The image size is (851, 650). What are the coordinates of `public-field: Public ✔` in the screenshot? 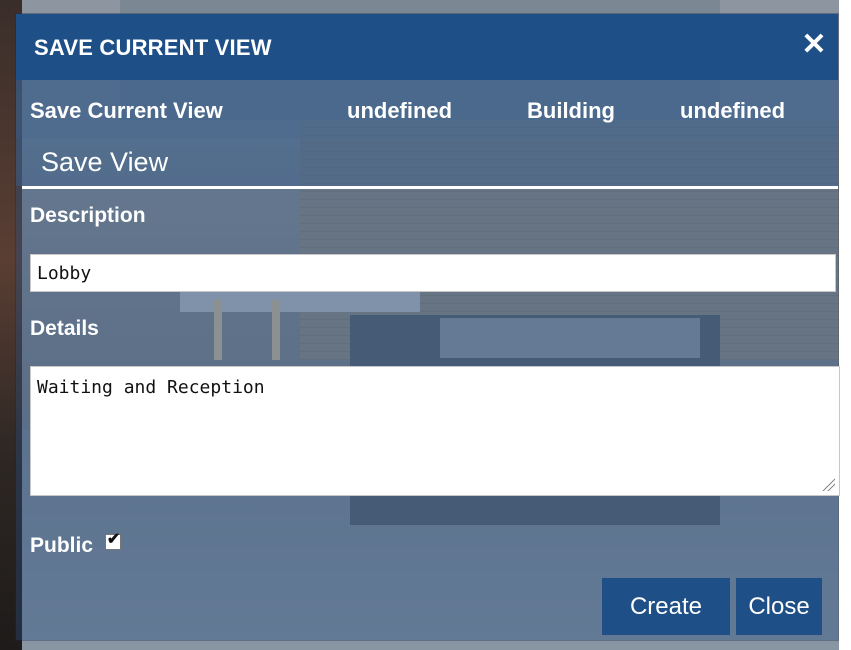 It's located at (75, 544).